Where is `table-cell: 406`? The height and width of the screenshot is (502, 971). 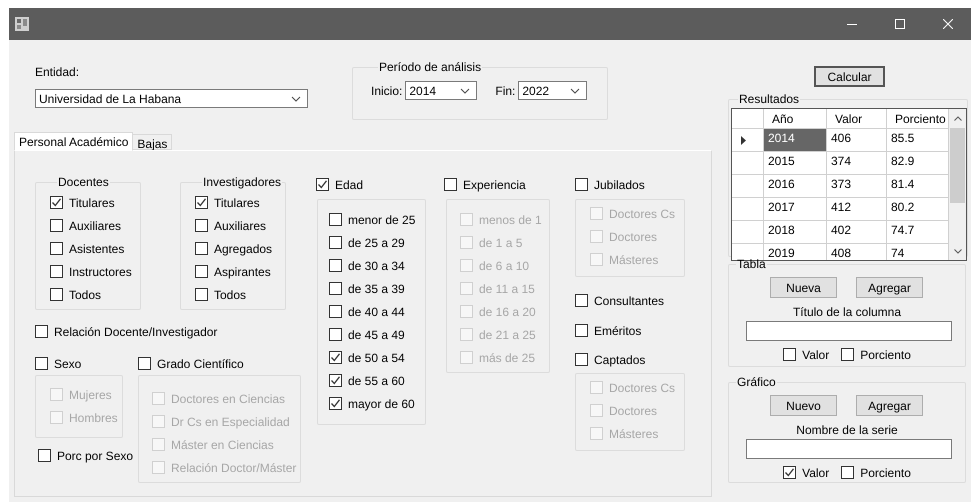
table-cell: 406 is located at coordinates (857, 140).